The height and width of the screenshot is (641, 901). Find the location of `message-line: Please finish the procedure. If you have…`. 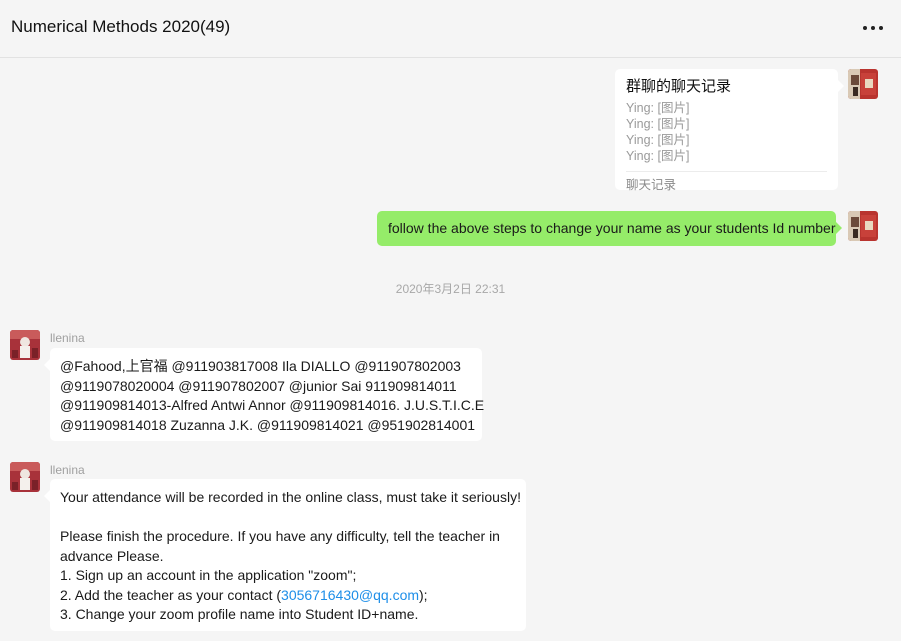

message-line: Please finish the procedure. If you have… is located at coordinates (280, 536).